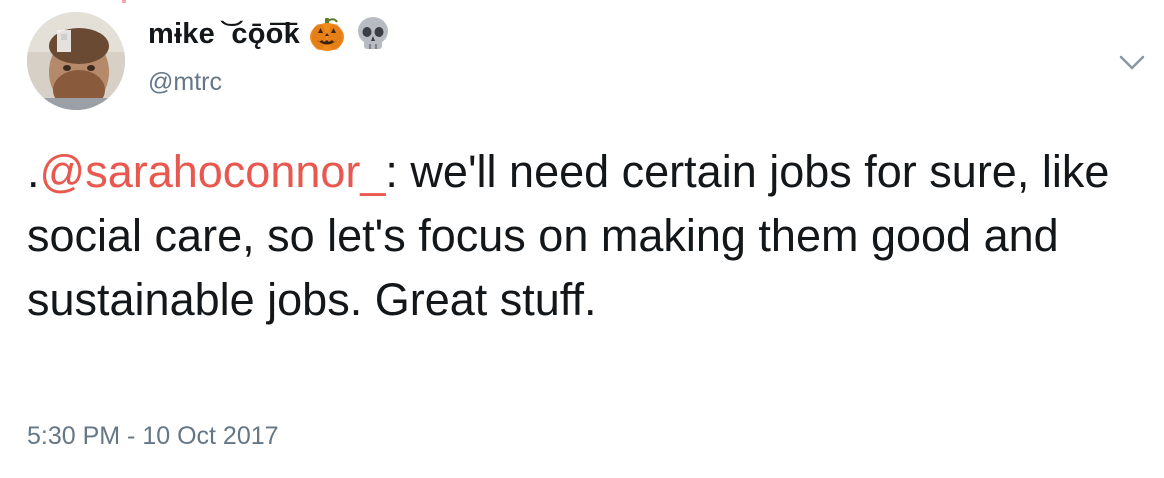  What do you see at coordinates (153, 436) in the screenshot?
I see `tweet-timestamp: 5:30 PM - 10 Oct 2017` at bounding box center [153, 436].